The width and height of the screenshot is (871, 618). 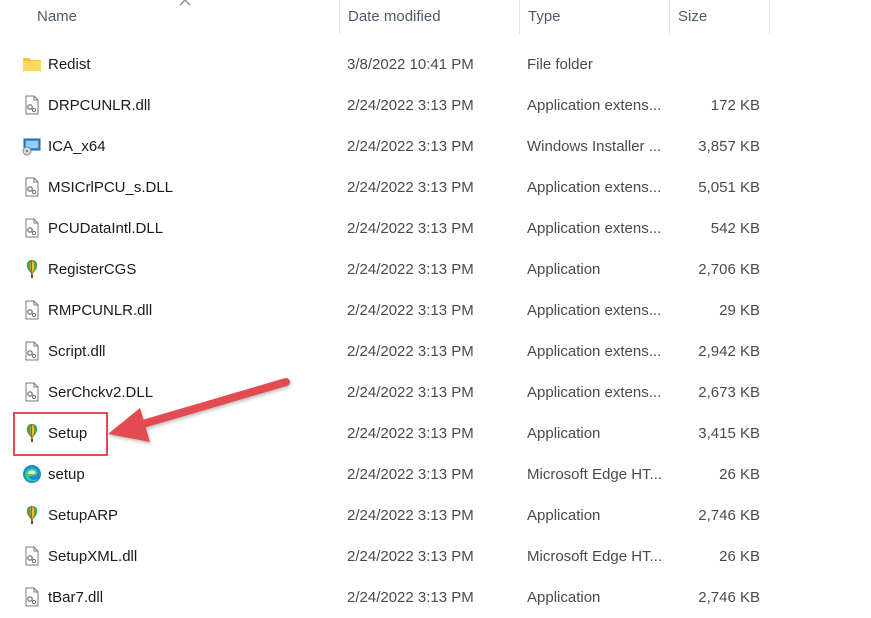 I want to click on file-name: RMPCUNLR.dll, so click(x=100, y=310).